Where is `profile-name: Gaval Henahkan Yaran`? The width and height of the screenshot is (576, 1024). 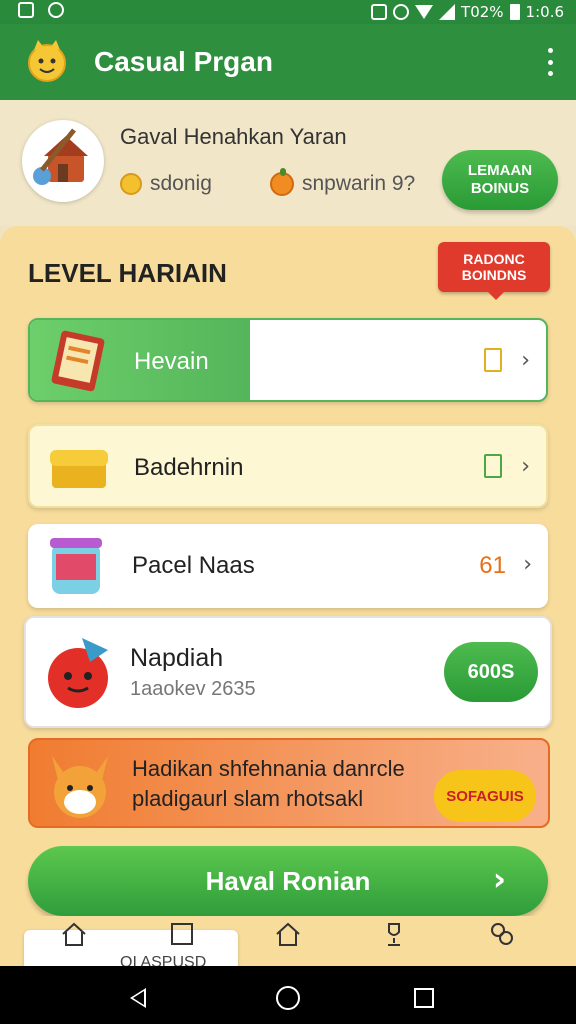
profile-name: Gaval Henahkan Yaran is located at coordinates (233, 136).